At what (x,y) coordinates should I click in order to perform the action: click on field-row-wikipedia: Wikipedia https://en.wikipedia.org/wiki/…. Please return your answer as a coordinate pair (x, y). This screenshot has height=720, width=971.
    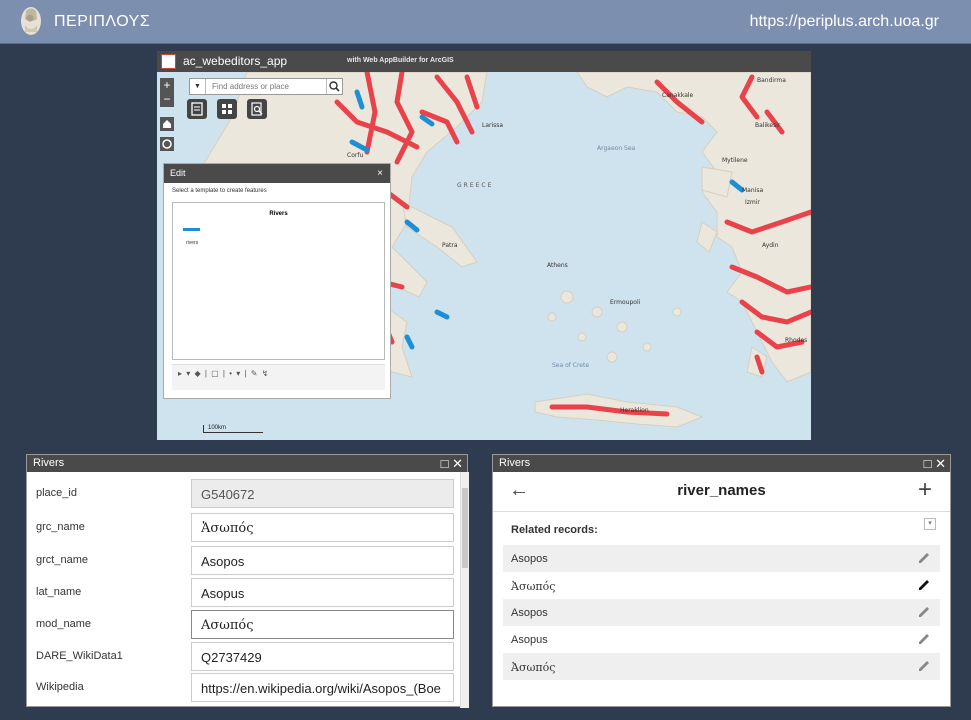
    Looking at the image, I should click on (243, 687).